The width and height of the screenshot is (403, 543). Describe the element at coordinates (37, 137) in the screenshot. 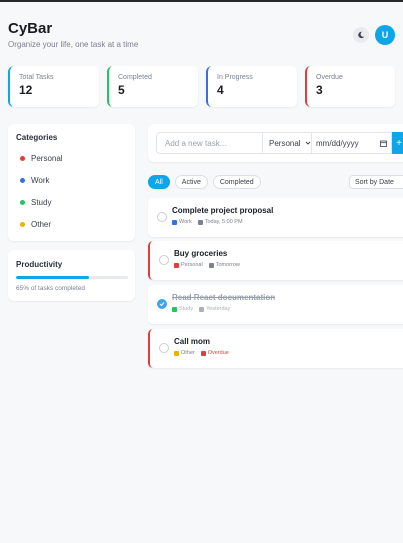

I see `categories-title: Categories` at that location.